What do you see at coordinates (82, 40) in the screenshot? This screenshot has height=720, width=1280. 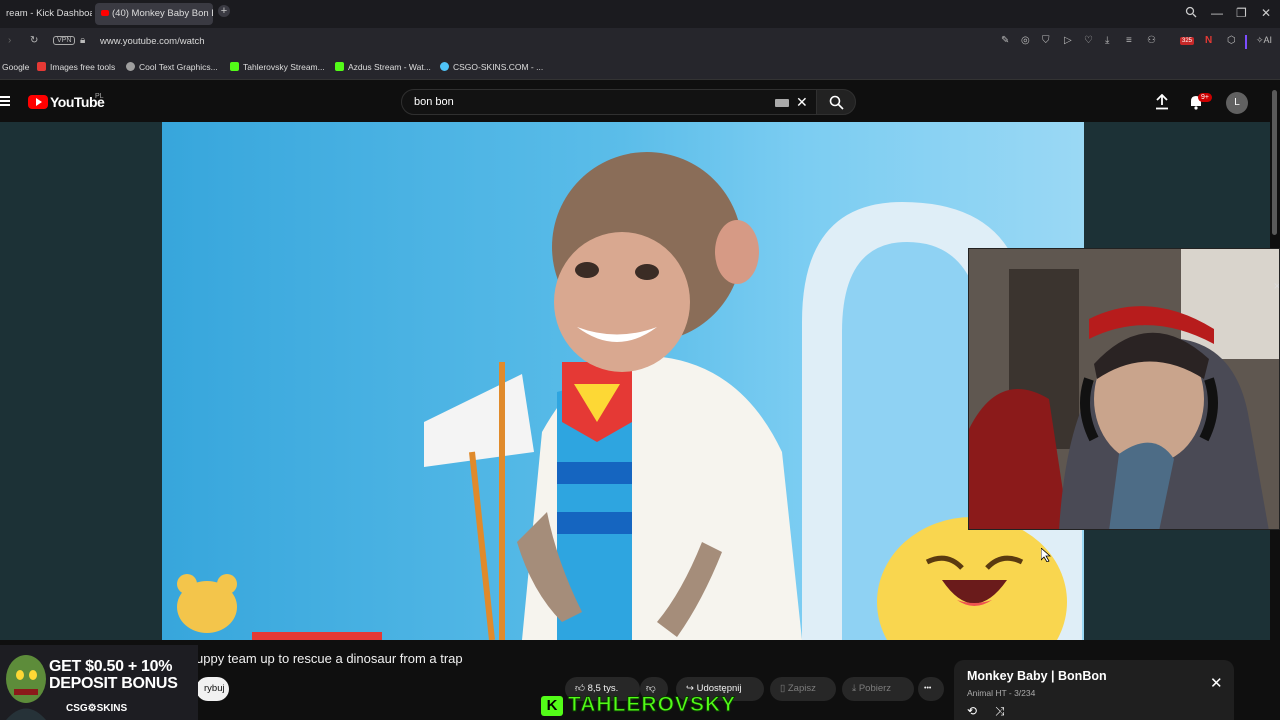 I see `lock-icon: 🔒︎` at bounding box center [82, 40].